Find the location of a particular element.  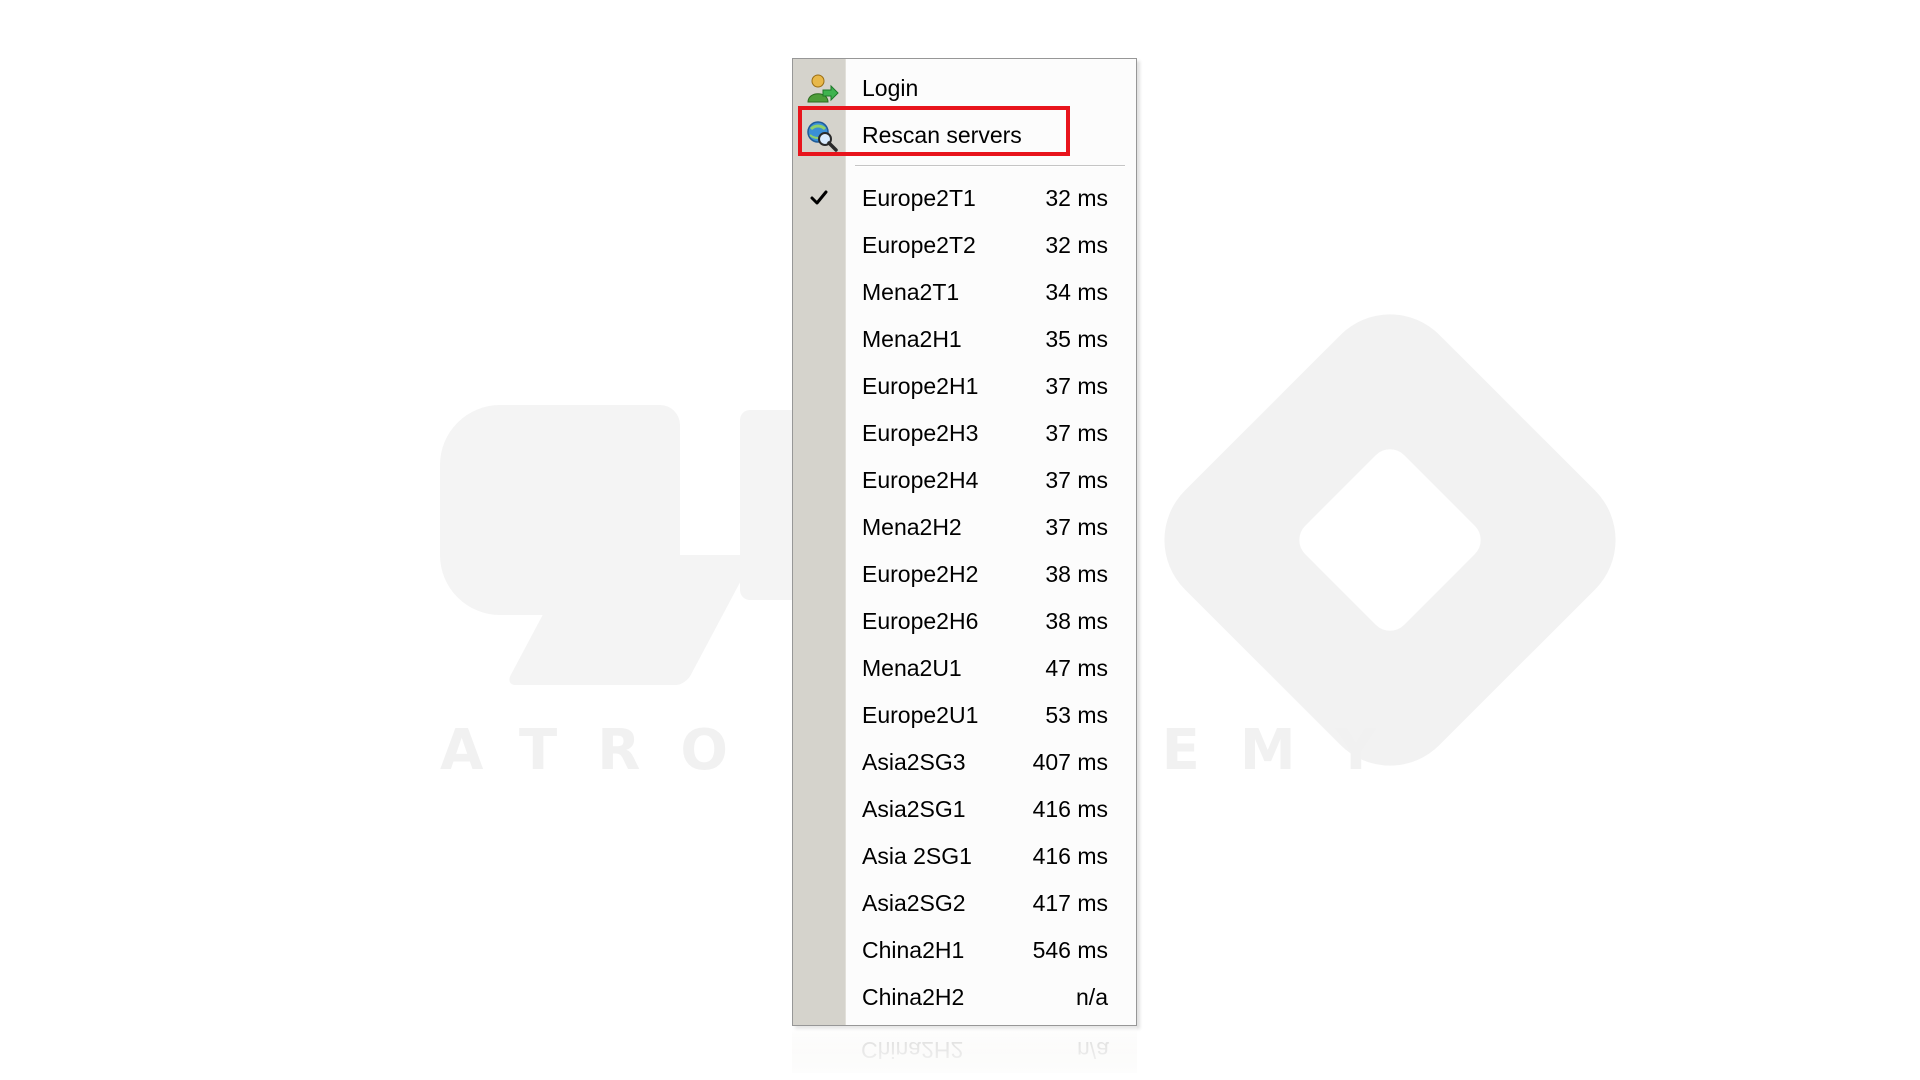

server-item-asia2sg1: Asia2SG1 416 ms is located at coordinates (964, 809).